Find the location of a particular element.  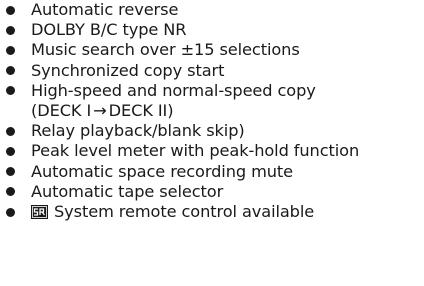

list-item: System remote control available is located at coordinates (212, 212).